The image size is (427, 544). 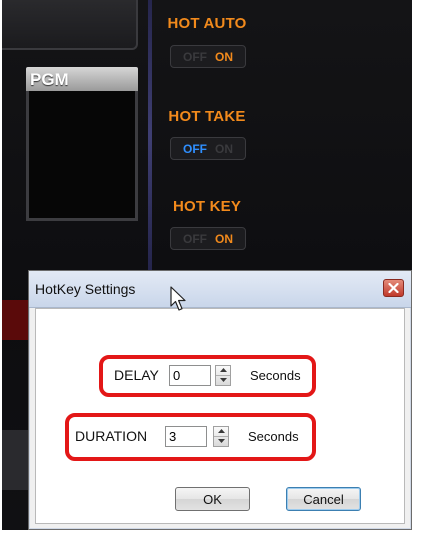 What do you see at coordinates (323, 499) in the screenshot?
I see `cancel-button: Cancel` at bounding box center [323, 499].